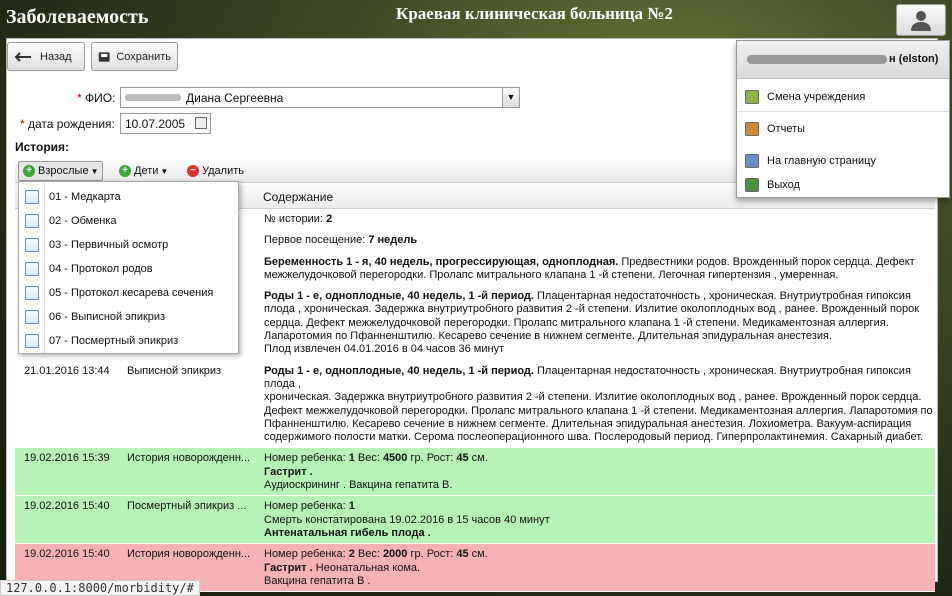  I want to click on redacted-surname, so click(153, 97).